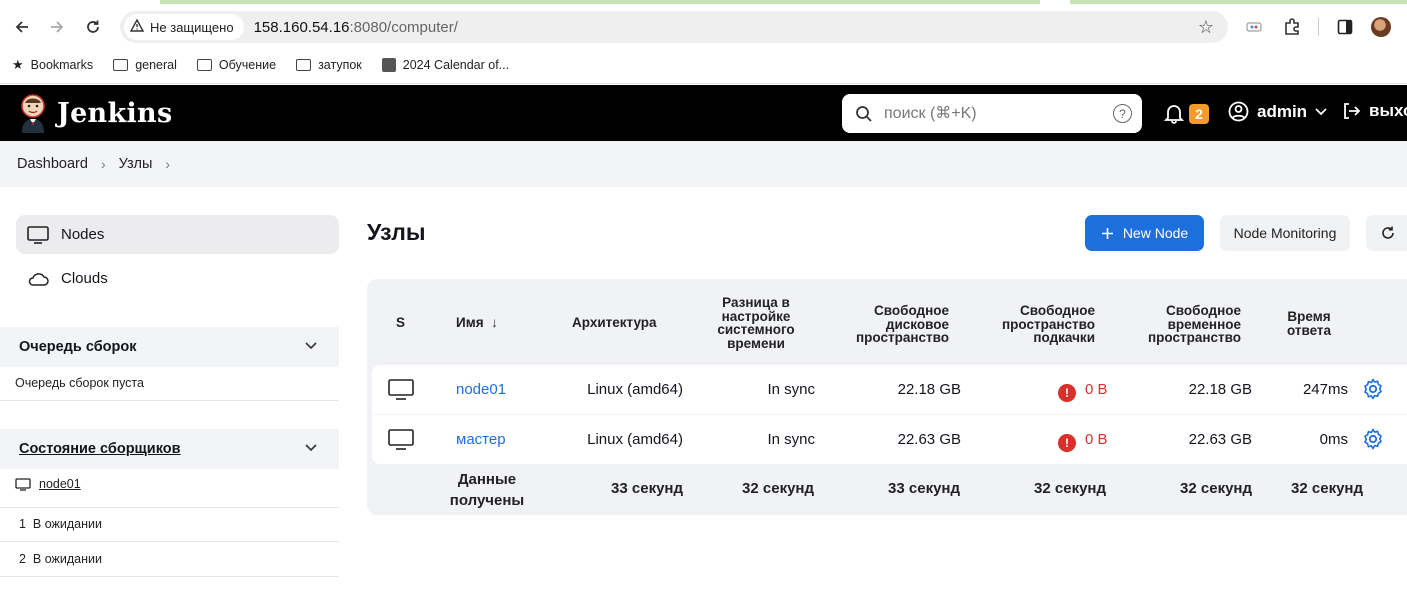 Image resolution: width=1407 pixels, height=603 pixels. I want to click on executor-node-link: node01, so click(60, 484).